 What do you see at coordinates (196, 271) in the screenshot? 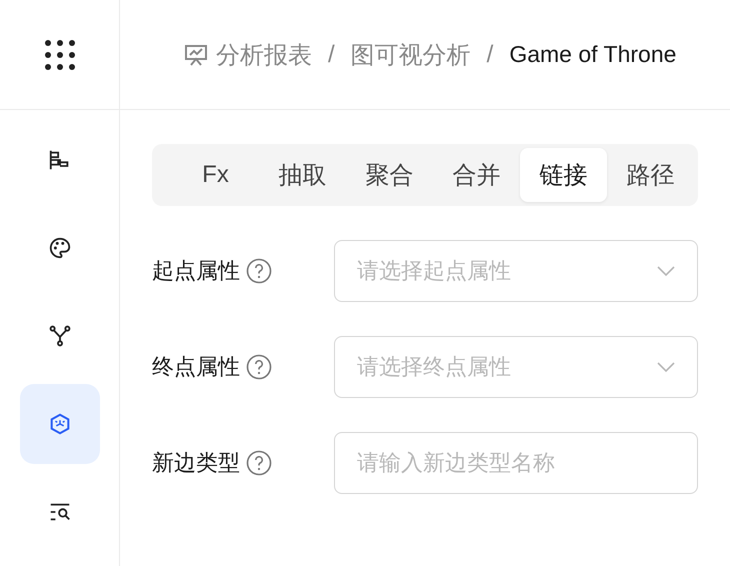
I see `field-label: 起点属性` at bounding box center [196, 271].